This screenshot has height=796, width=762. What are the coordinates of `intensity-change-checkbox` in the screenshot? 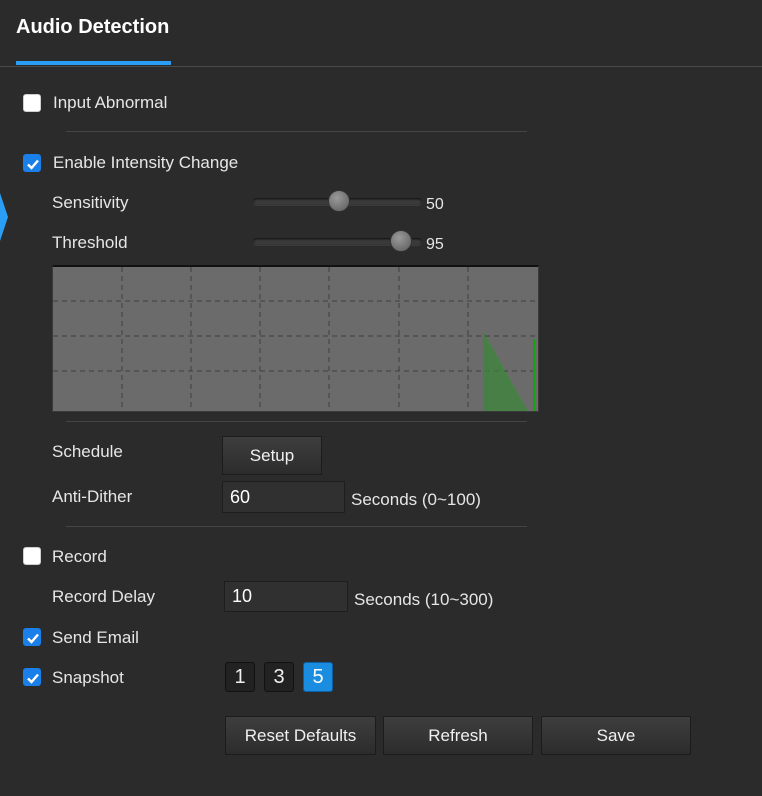 It's located at (32, 163).